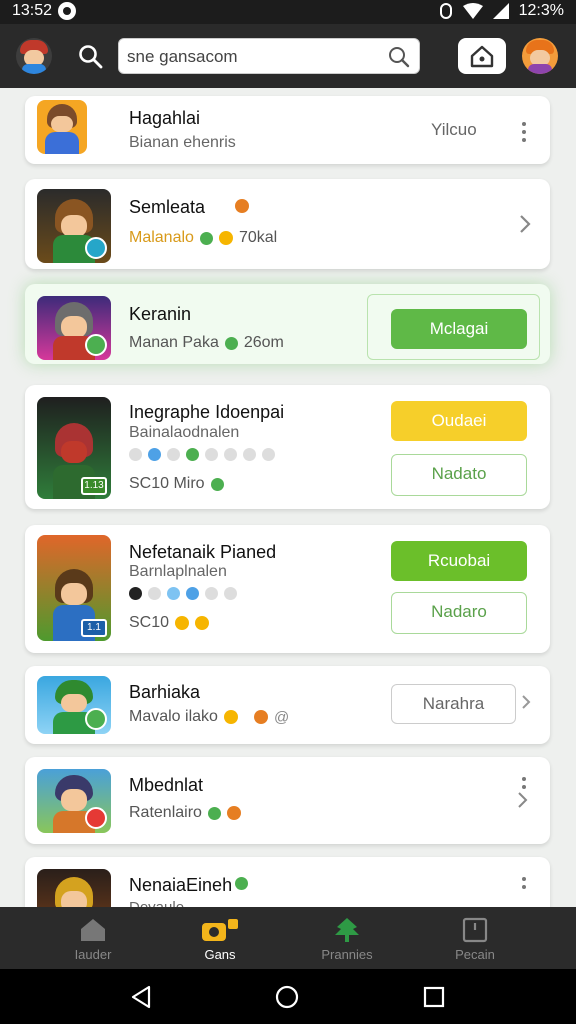 The image size is (576, 1024). I want to click on profile-avatar, so click(540, 56).